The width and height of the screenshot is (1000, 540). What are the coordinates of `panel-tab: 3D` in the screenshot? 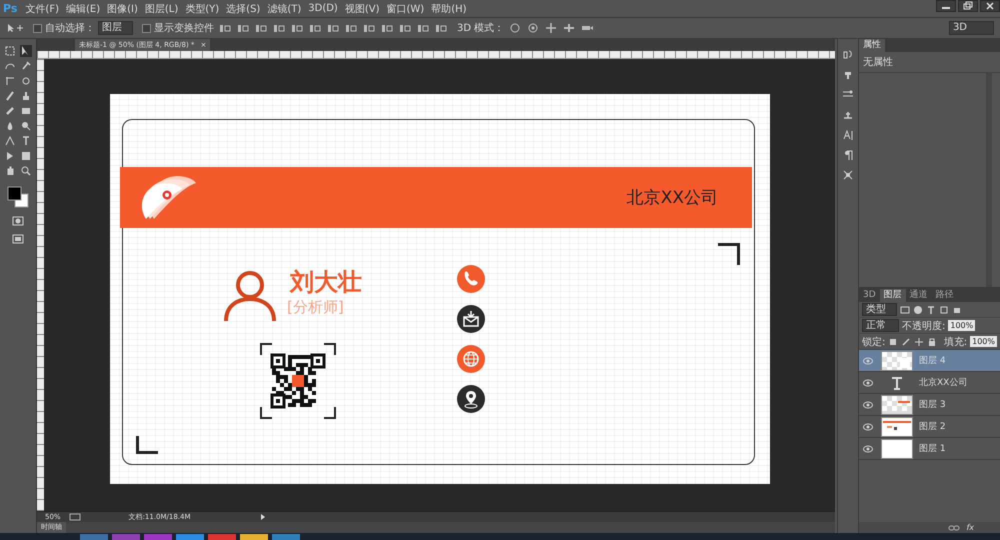 It's located at (869, 295).